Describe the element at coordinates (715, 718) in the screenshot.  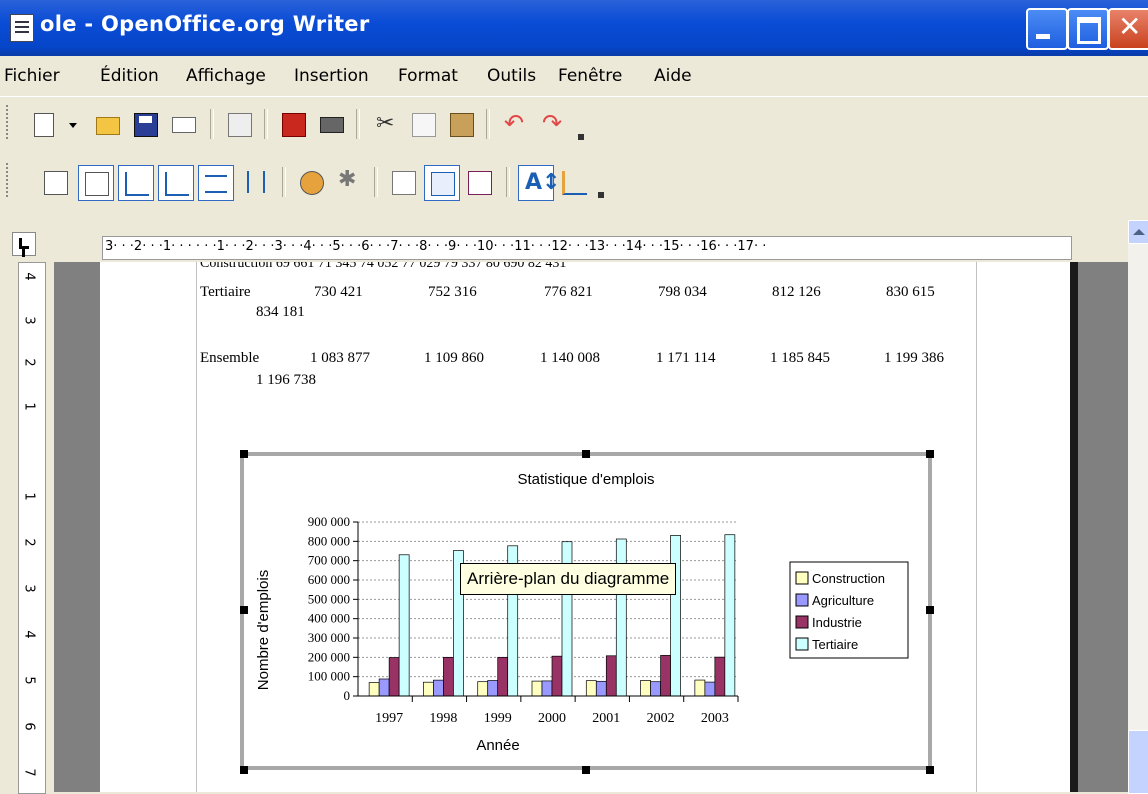
I see `x-tick-label: 2003` at that location.